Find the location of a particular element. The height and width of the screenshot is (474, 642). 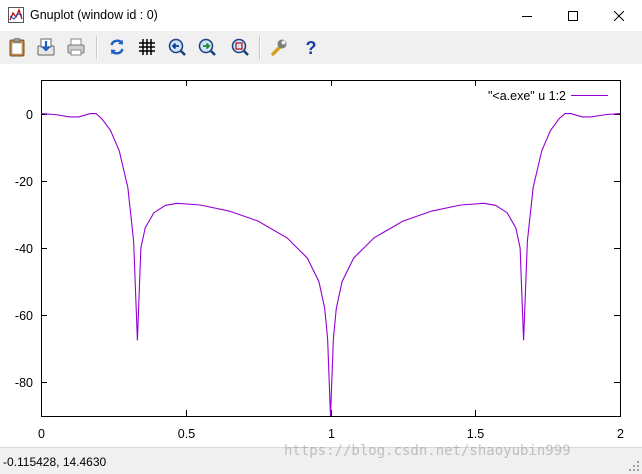

x-tick-label: 1 is located at coordinates (331, 434).